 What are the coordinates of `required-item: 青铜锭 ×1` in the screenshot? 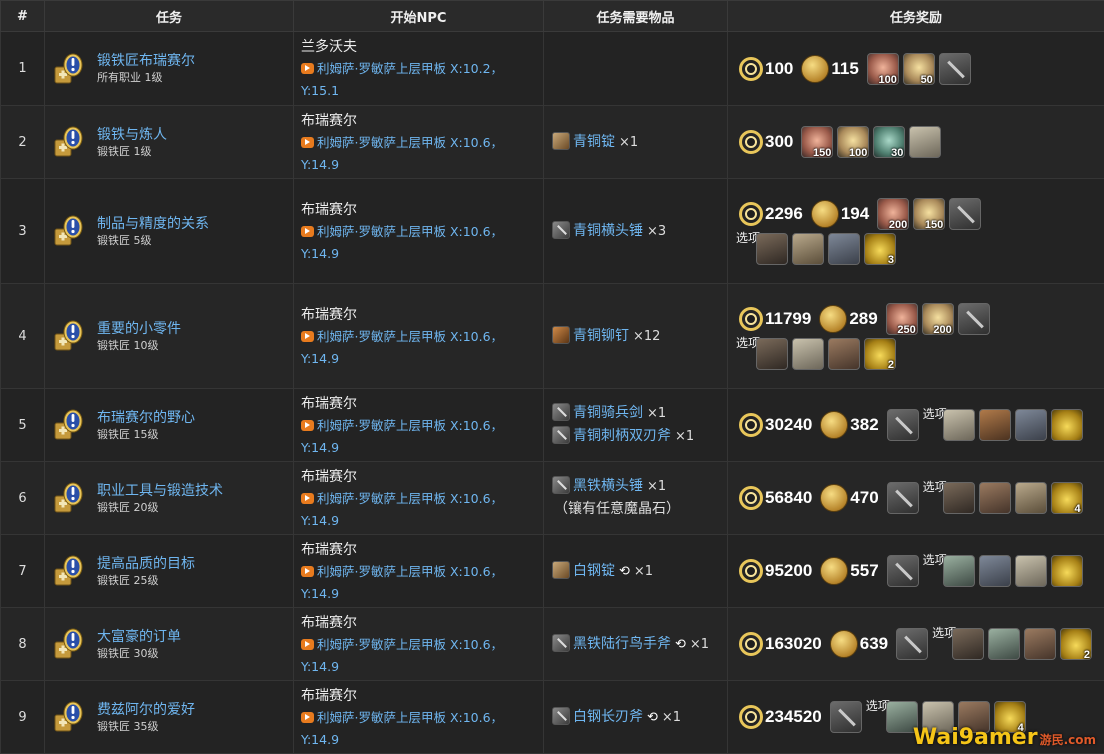 It's located at (637, 142).